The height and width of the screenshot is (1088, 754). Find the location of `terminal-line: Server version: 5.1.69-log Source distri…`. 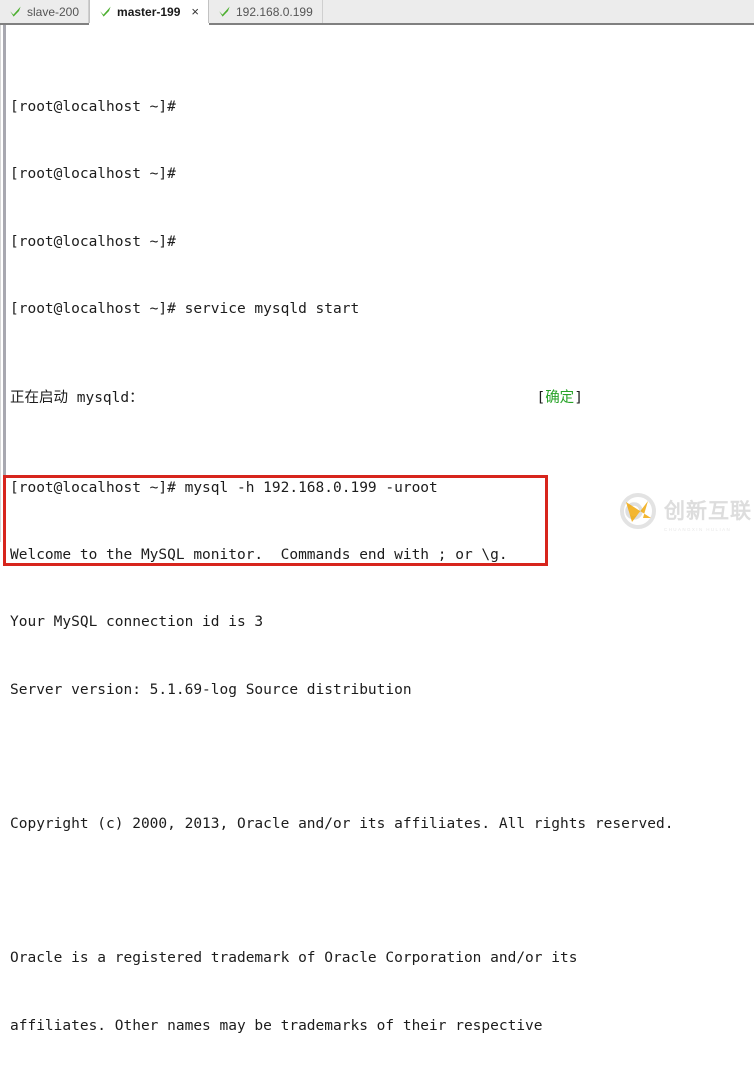

terminal-line: Server version: 5.1.69-log Source distri… is located at coordinates (211, 689).